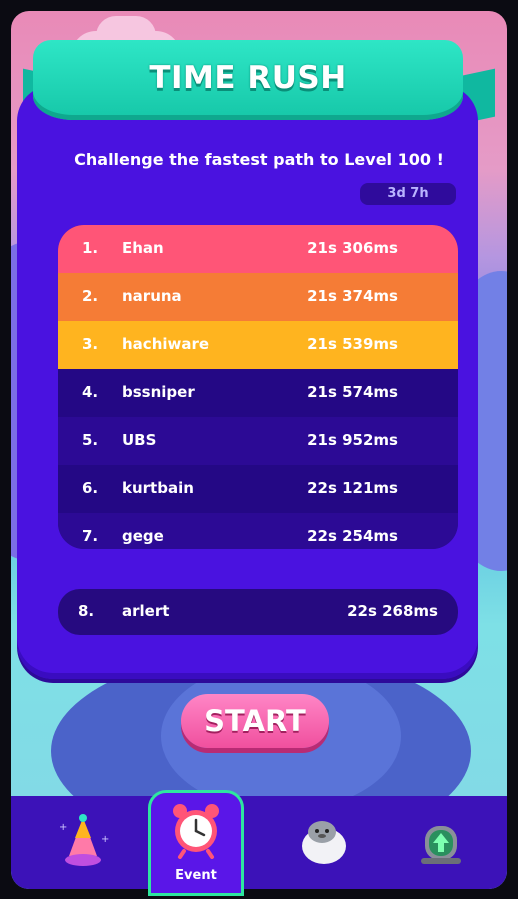 Image resolution: width=518 pixels, height=899 pixels. What do you see at coordinates (90, 248) in the screenshot?
I see `row-rank: 1.` at bounding box center [90, 248].